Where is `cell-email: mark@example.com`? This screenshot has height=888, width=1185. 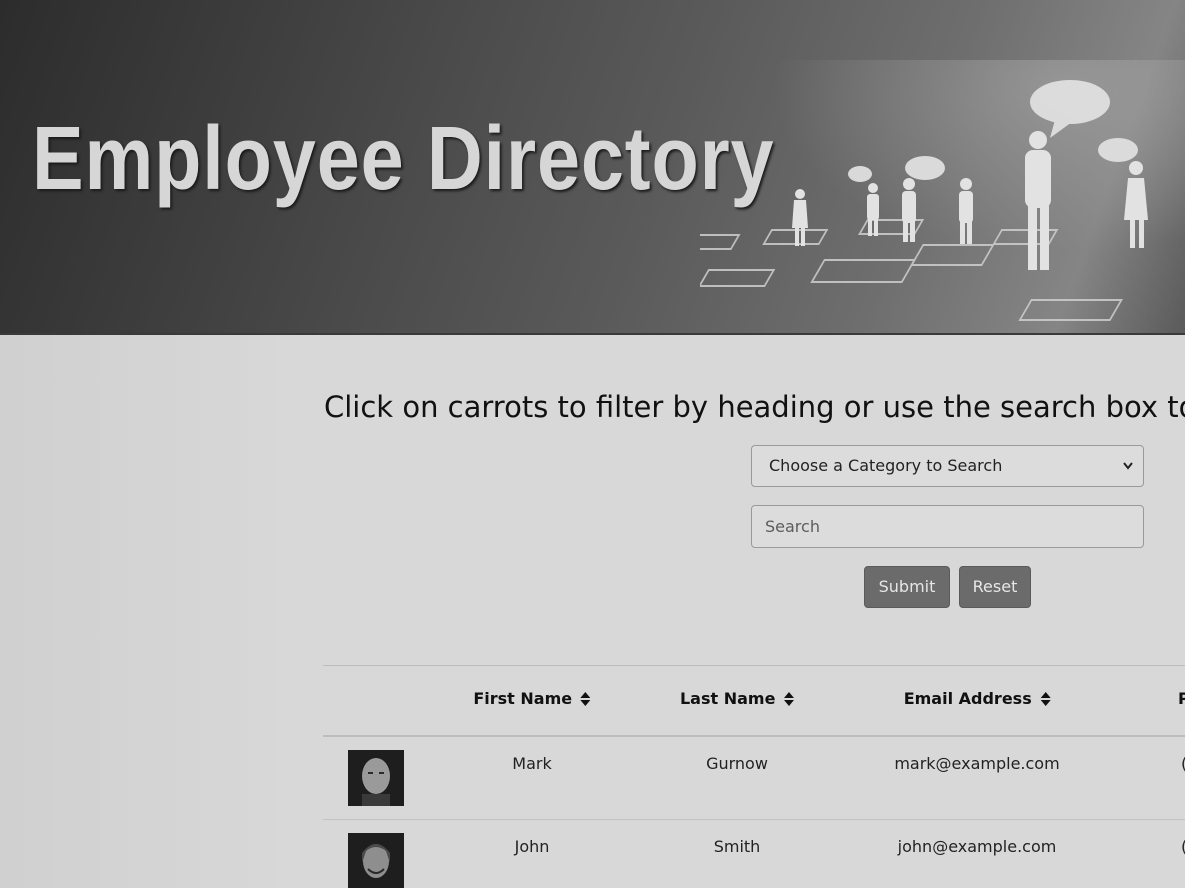 cell-email: mark@example.com is located at coordinates (977, 763).